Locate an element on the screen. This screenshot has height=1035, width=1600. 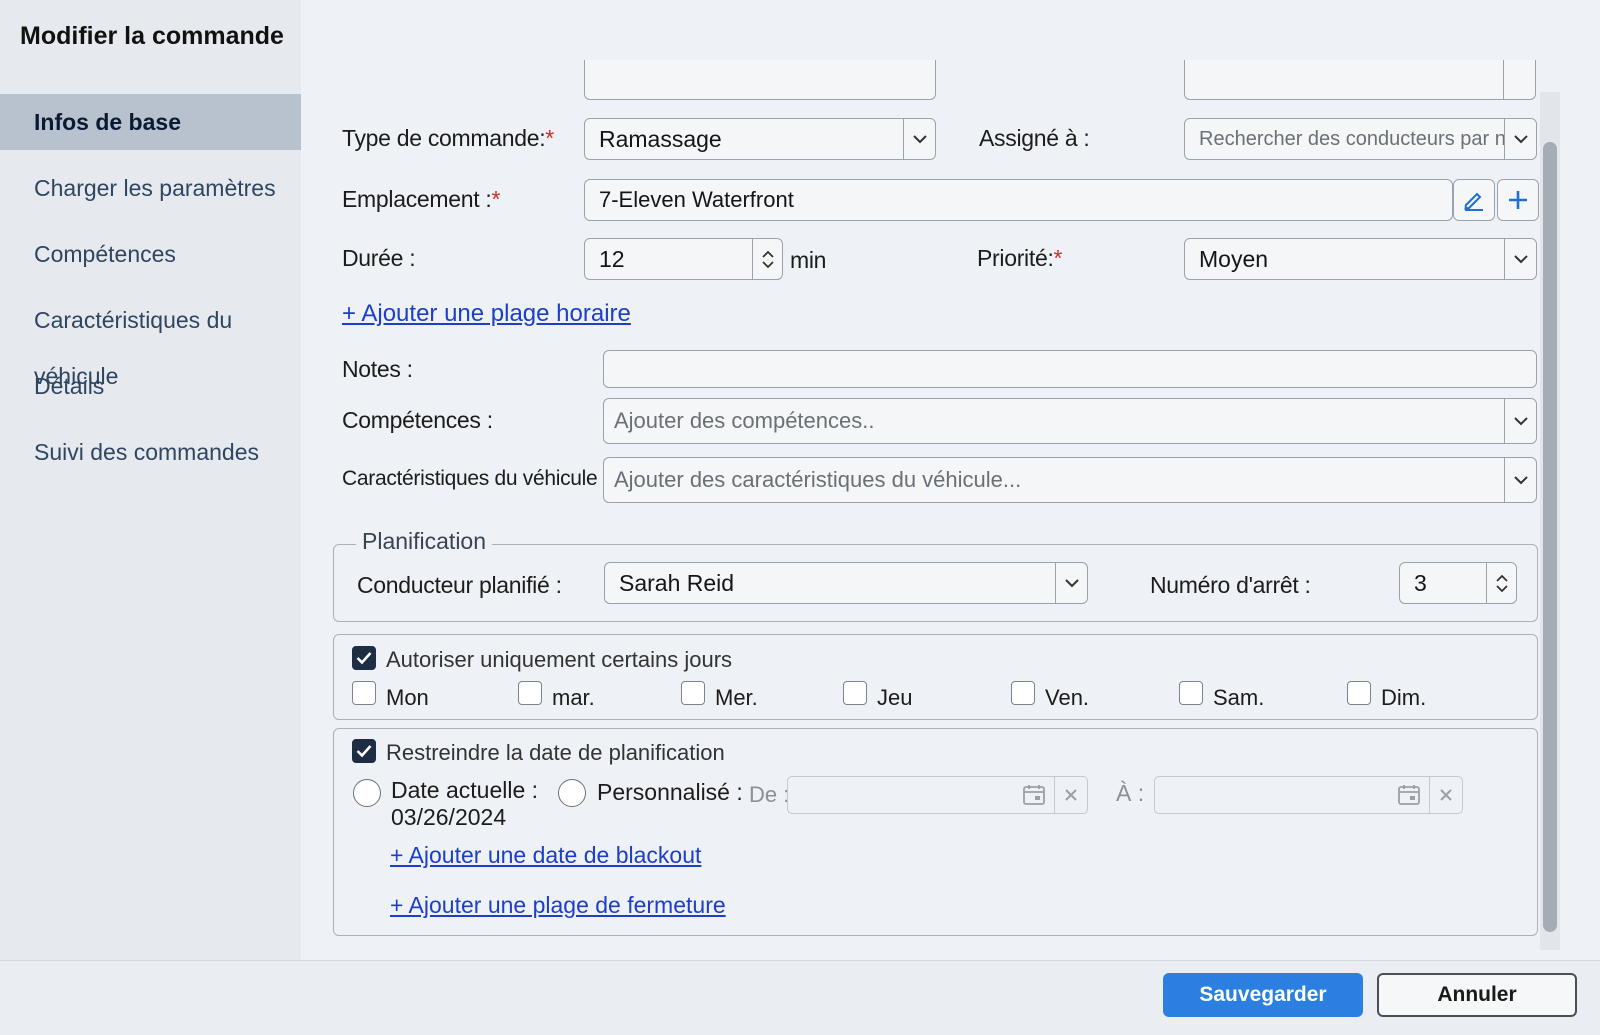
skills-placeholder: Ajouter des compétences.. is located at coordinates (744, 420).